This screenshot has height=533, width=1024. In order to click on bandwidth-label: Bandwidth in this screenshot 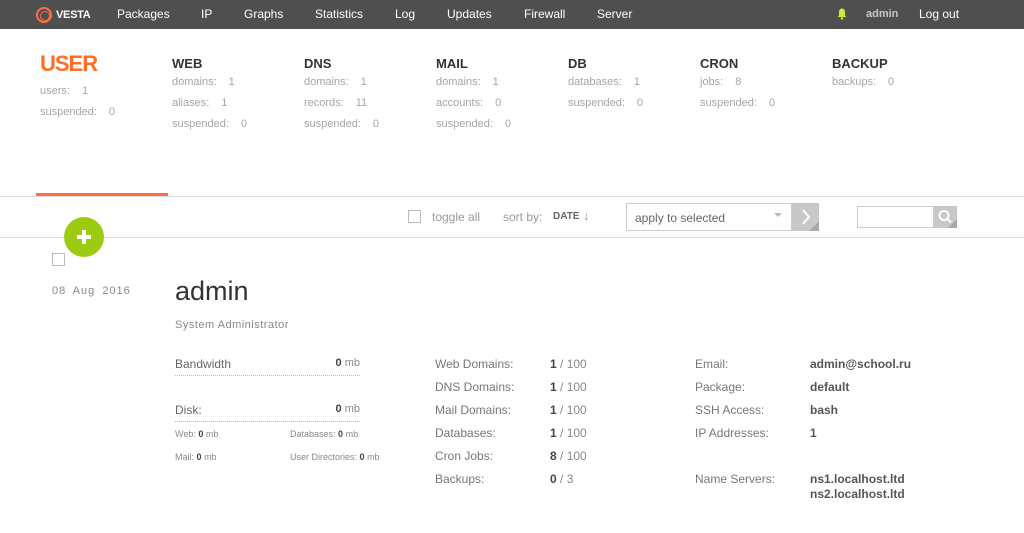, I will do `click(203, 364)`.